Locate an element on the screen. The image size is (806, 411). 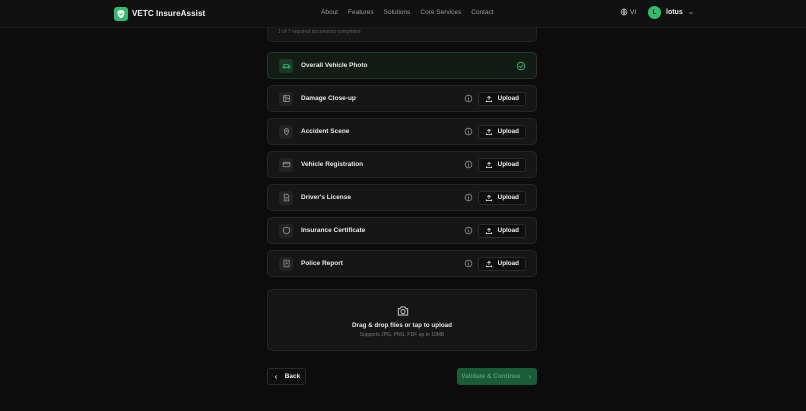
document-label: Accident Scene is located at coordinates (325, 131).